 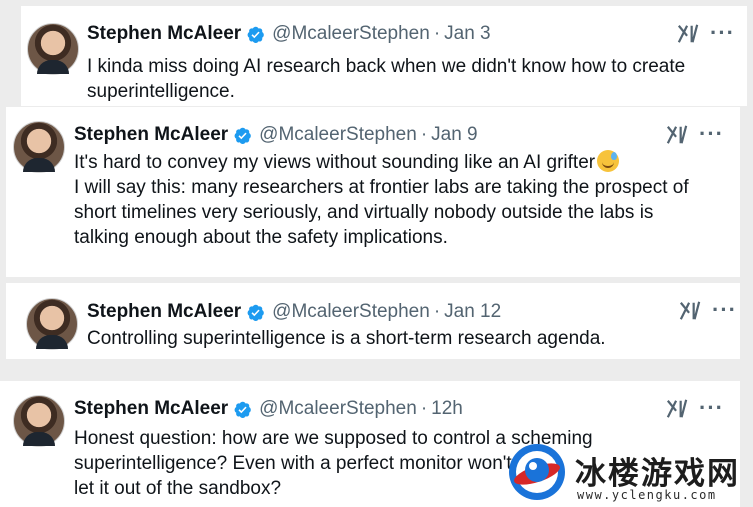 I want to click on sweat-smile-emoji-icon, so click(x=608, y=161).